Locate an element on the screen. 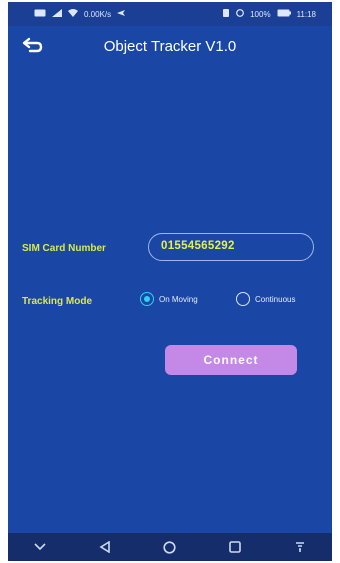 The width and height of the screenshot is (340, 563). radio-selected-icon is located at coordinates (147, 299).